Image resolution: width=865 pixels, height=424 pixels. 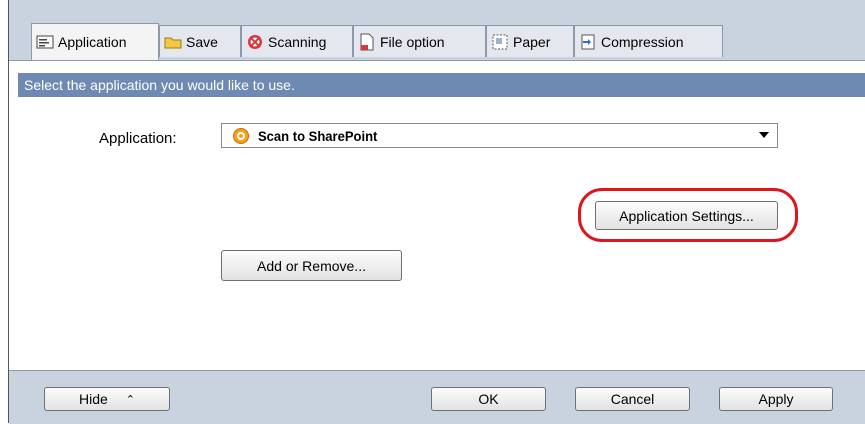 I want to click on tab-file-option: File option, so click(x=419, y=41).